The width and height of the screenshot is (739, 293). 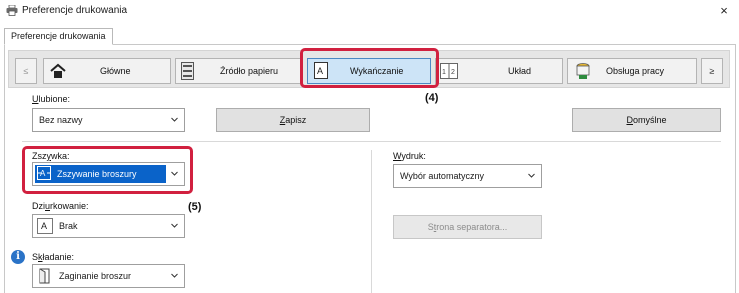 What do you see at coordinates (18, 257) in the screenshot?
I see `info-icon: i` at bounding box center [18, 257].